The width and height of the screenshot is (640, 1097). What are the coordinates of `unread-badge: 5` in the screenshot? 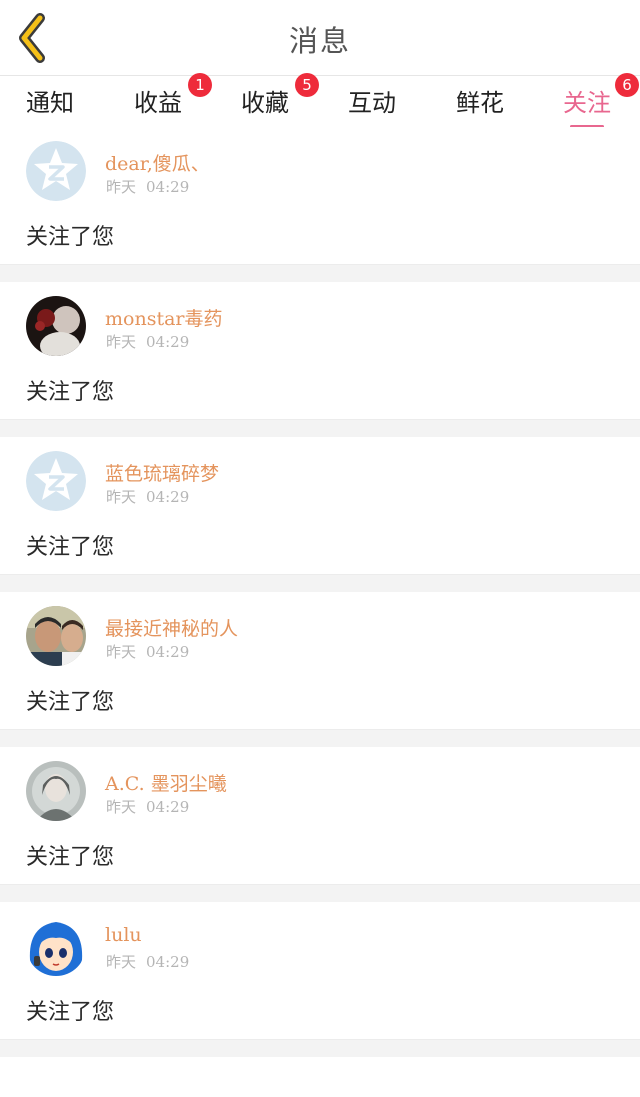 It's located at (307, 85).